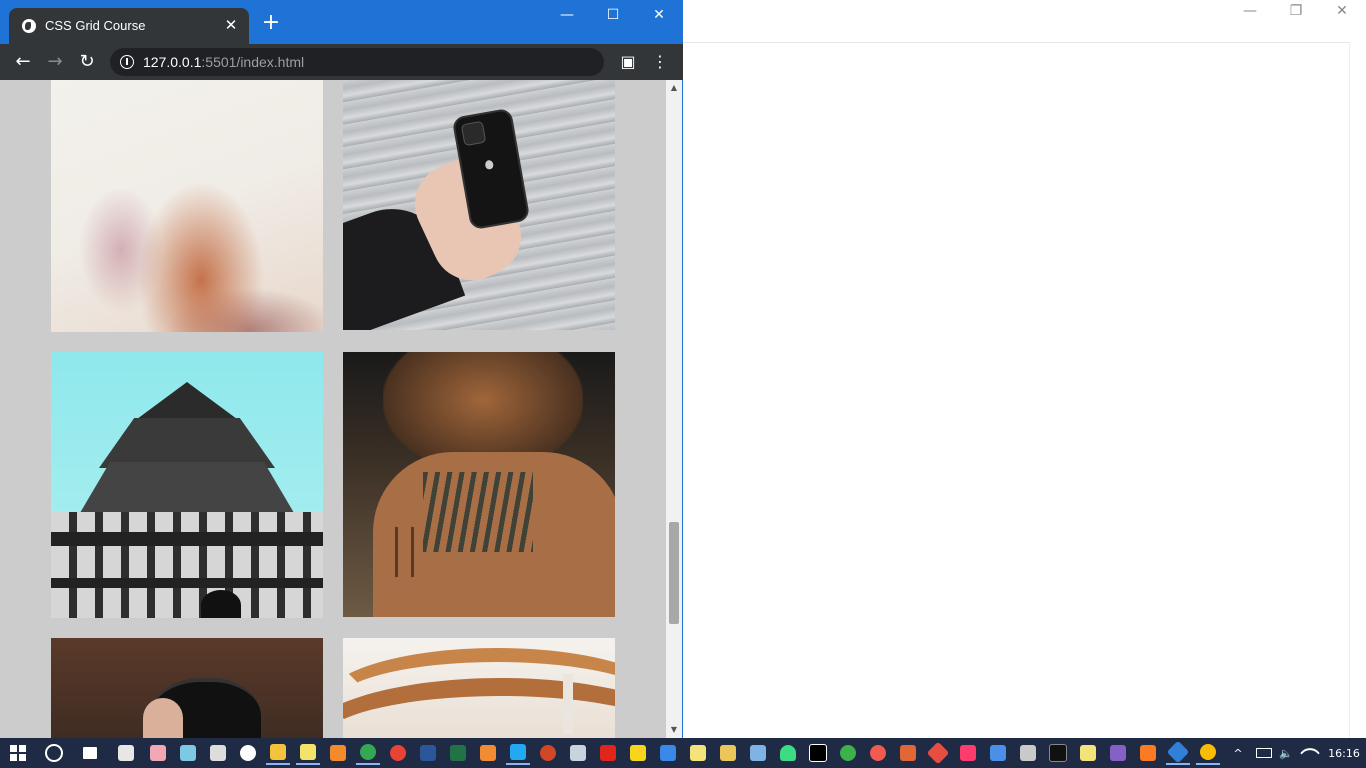 The image size is (1366, 768). Describe the element at coordinates (479, 688) in the screenshot. I see `grid-image-architecture` at that location.